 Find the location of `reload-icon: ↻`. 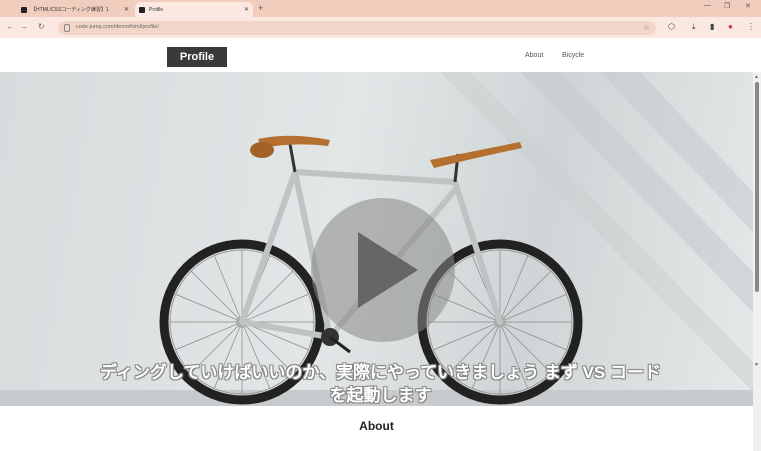

reload-icon: ↻ is located at coordinates (41, 26).